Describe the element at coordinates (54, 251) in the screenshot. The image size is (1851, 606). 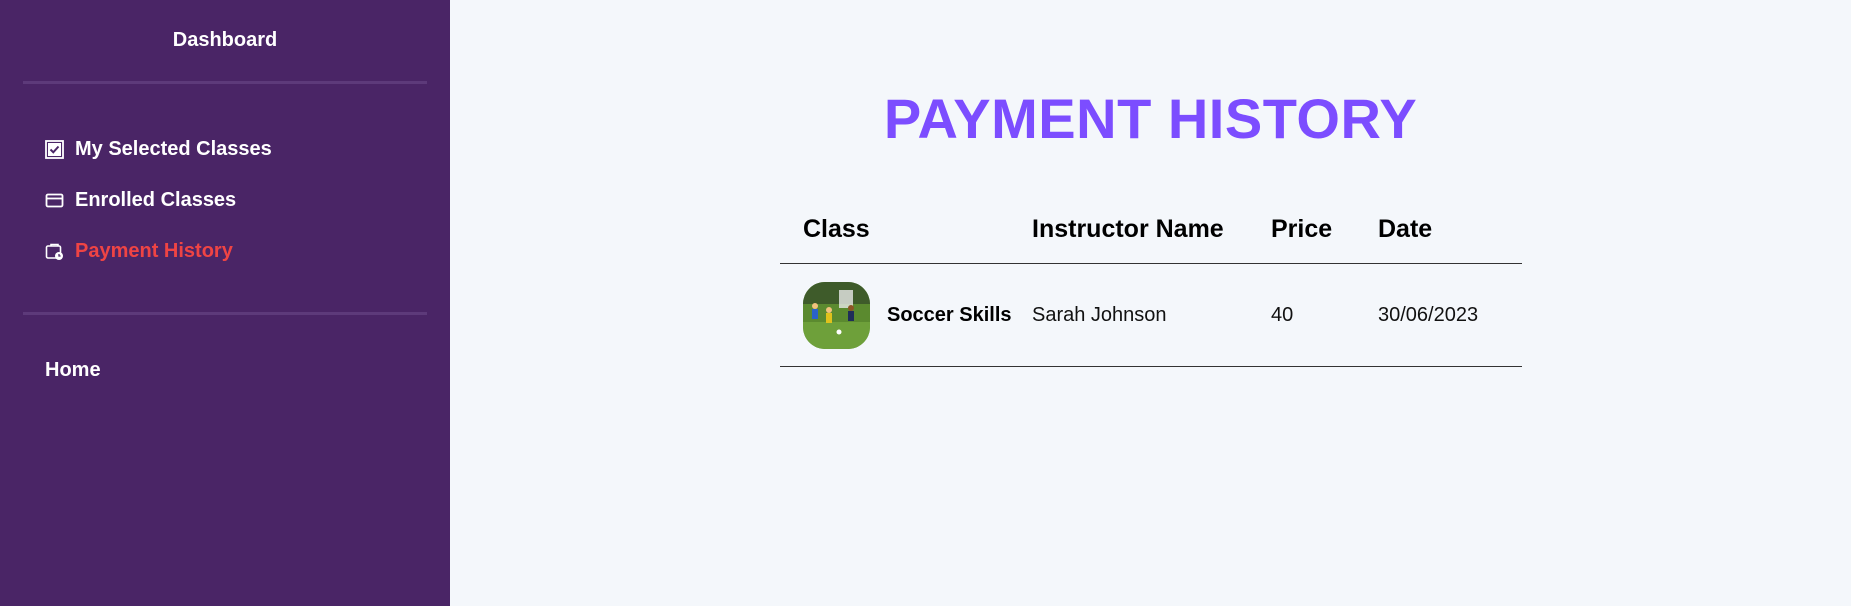
I see `wallet-clock-icon` at that location.